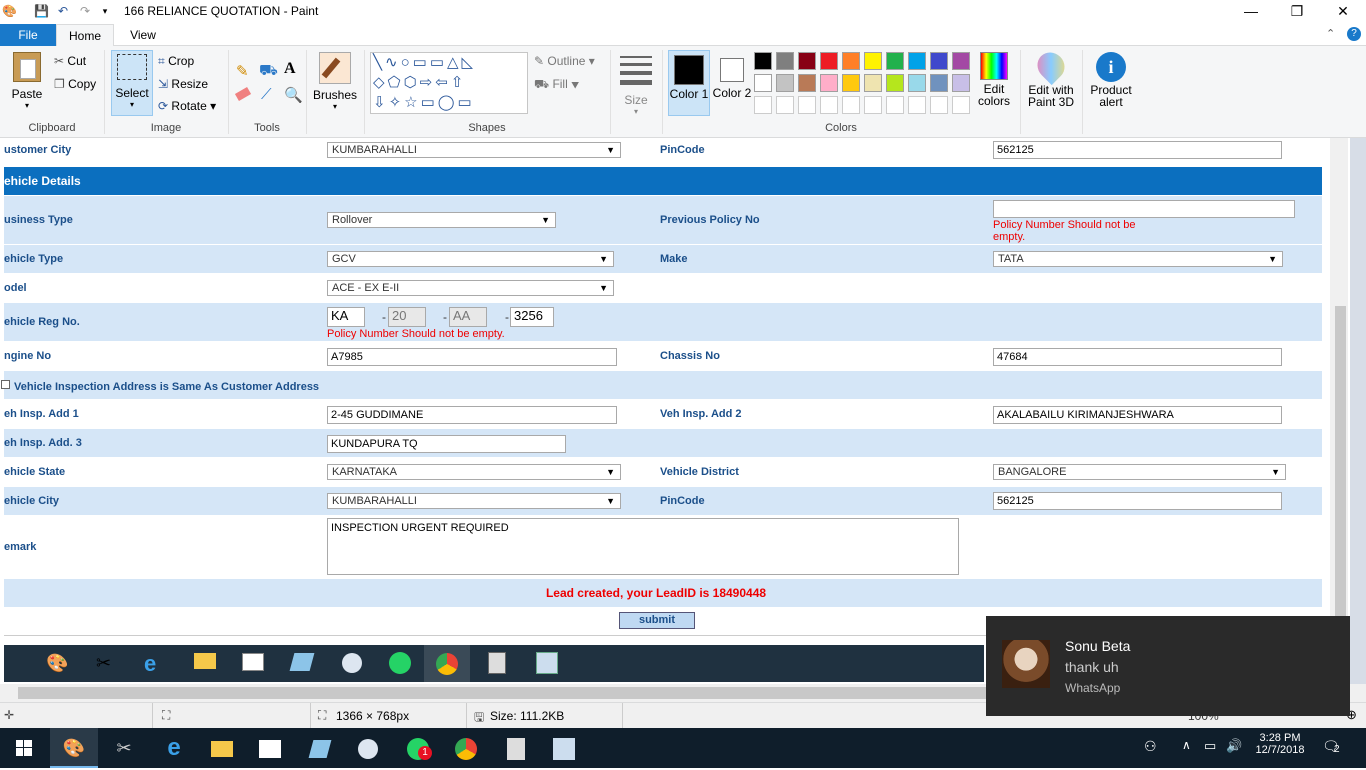 This screenshot has width=1366, height=770. Describe the element at coordinates (1331, 746) in the screenshot. I see `action-center-button: 🗨 2` at that location.